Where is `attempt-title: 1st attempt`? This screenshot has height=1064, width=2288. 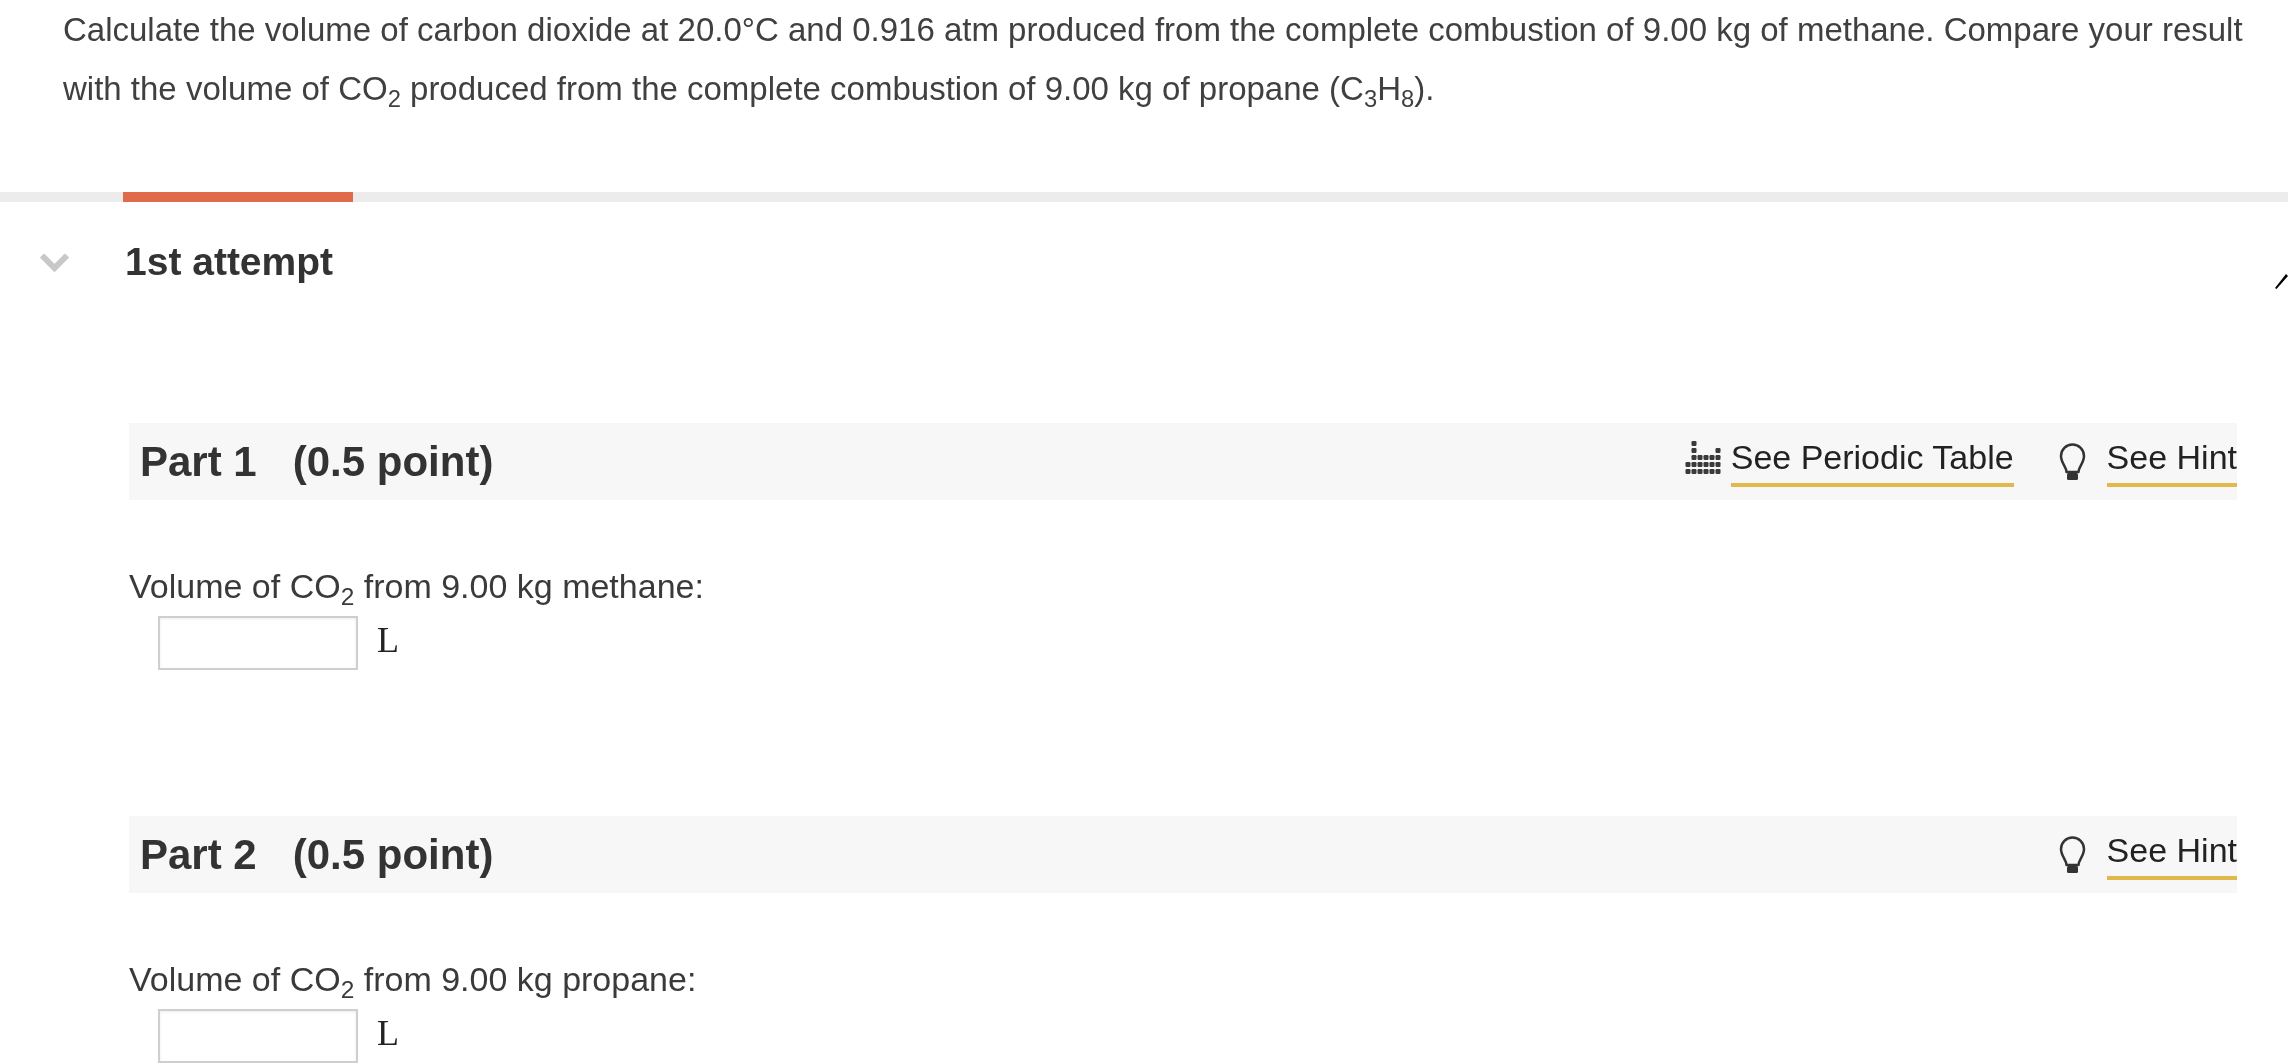 attempt-title: 1st attempt is located at coordinates (229, 262).